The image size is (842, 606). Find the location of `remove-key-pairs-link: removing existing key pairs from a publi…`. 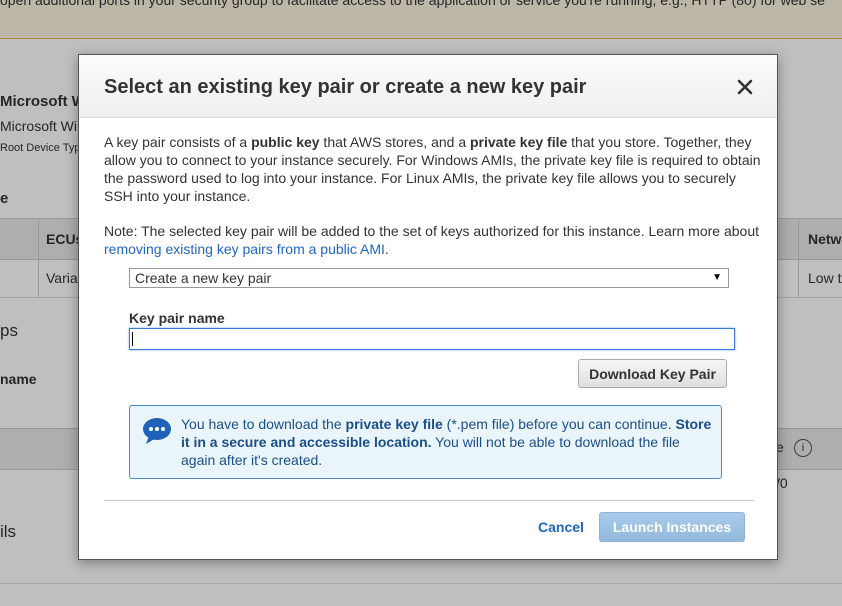

remove-key-pairs-link: removing existing key pairs from a publi… is located at coordinates (244, 249).